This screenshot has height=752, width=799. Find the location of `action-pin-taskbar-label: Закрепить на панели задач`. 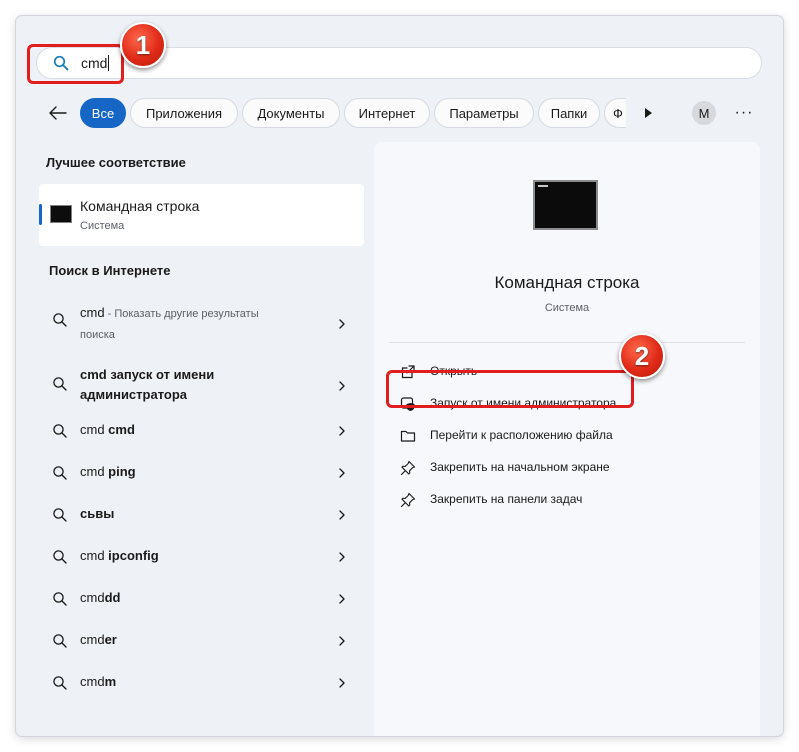

action-pin-taskbar-label: Закрепить на панели задач is located at coordinates (506, 499).